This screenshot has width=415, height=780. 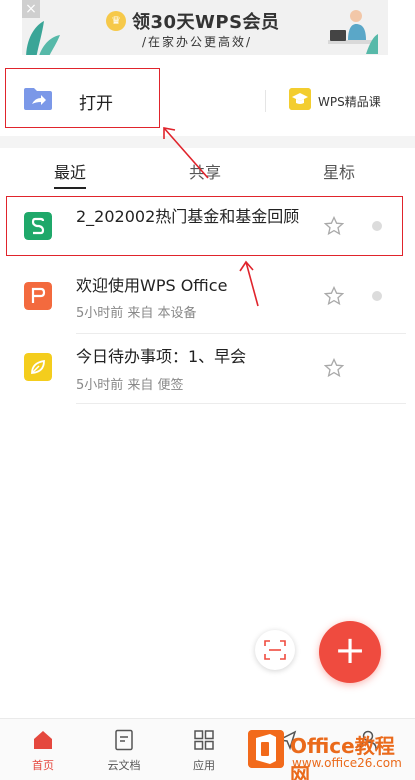 What do you see at coordinates (353, 32) in the screenshot?
I see `person-at-laptop-illustration-icon` at bounding box center [353, 32].